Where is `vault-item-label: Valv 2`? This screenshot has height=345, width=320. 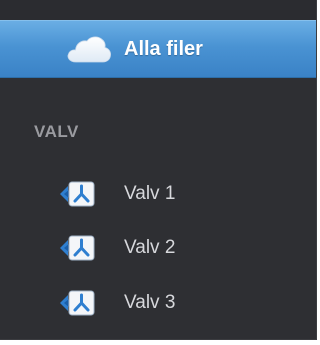
vault-item-label: Valv 2 is located at coordinates (150, 247).